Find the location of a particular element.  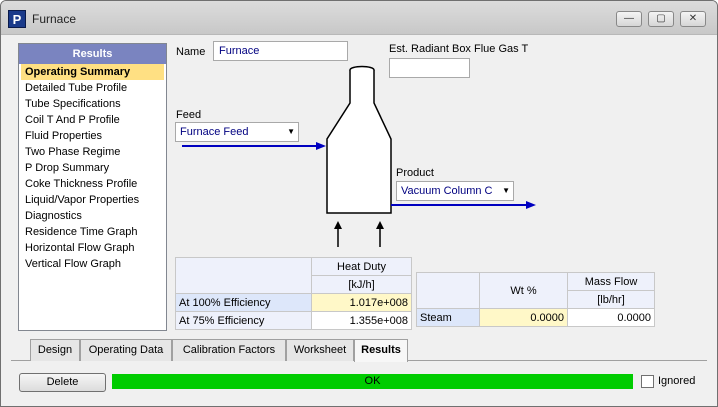

nav-item-p-drop-summary: P Drop Summary is located at coordinates (92, 168).